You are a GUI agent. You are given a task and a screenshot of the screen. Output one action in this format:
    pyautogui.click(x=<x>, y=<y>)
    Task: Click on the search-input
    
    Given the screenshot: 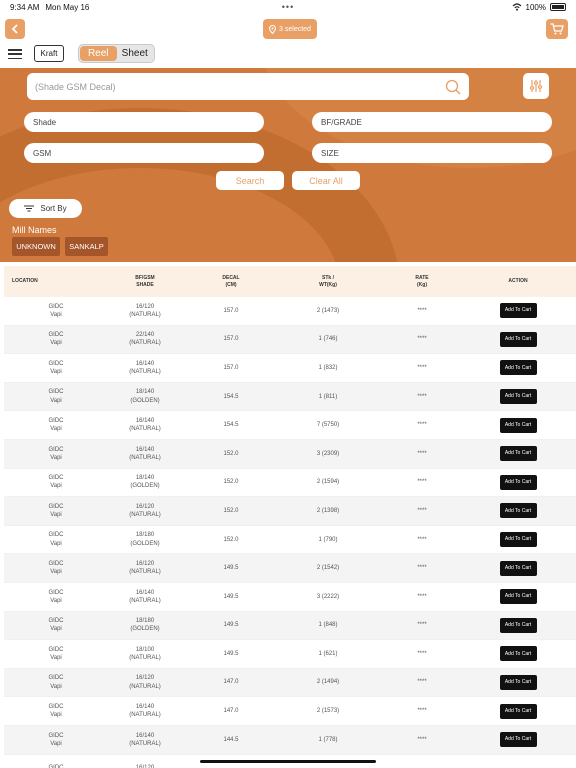 What is the action you would take?
    pyautogui.click(x=240, y=86)
    